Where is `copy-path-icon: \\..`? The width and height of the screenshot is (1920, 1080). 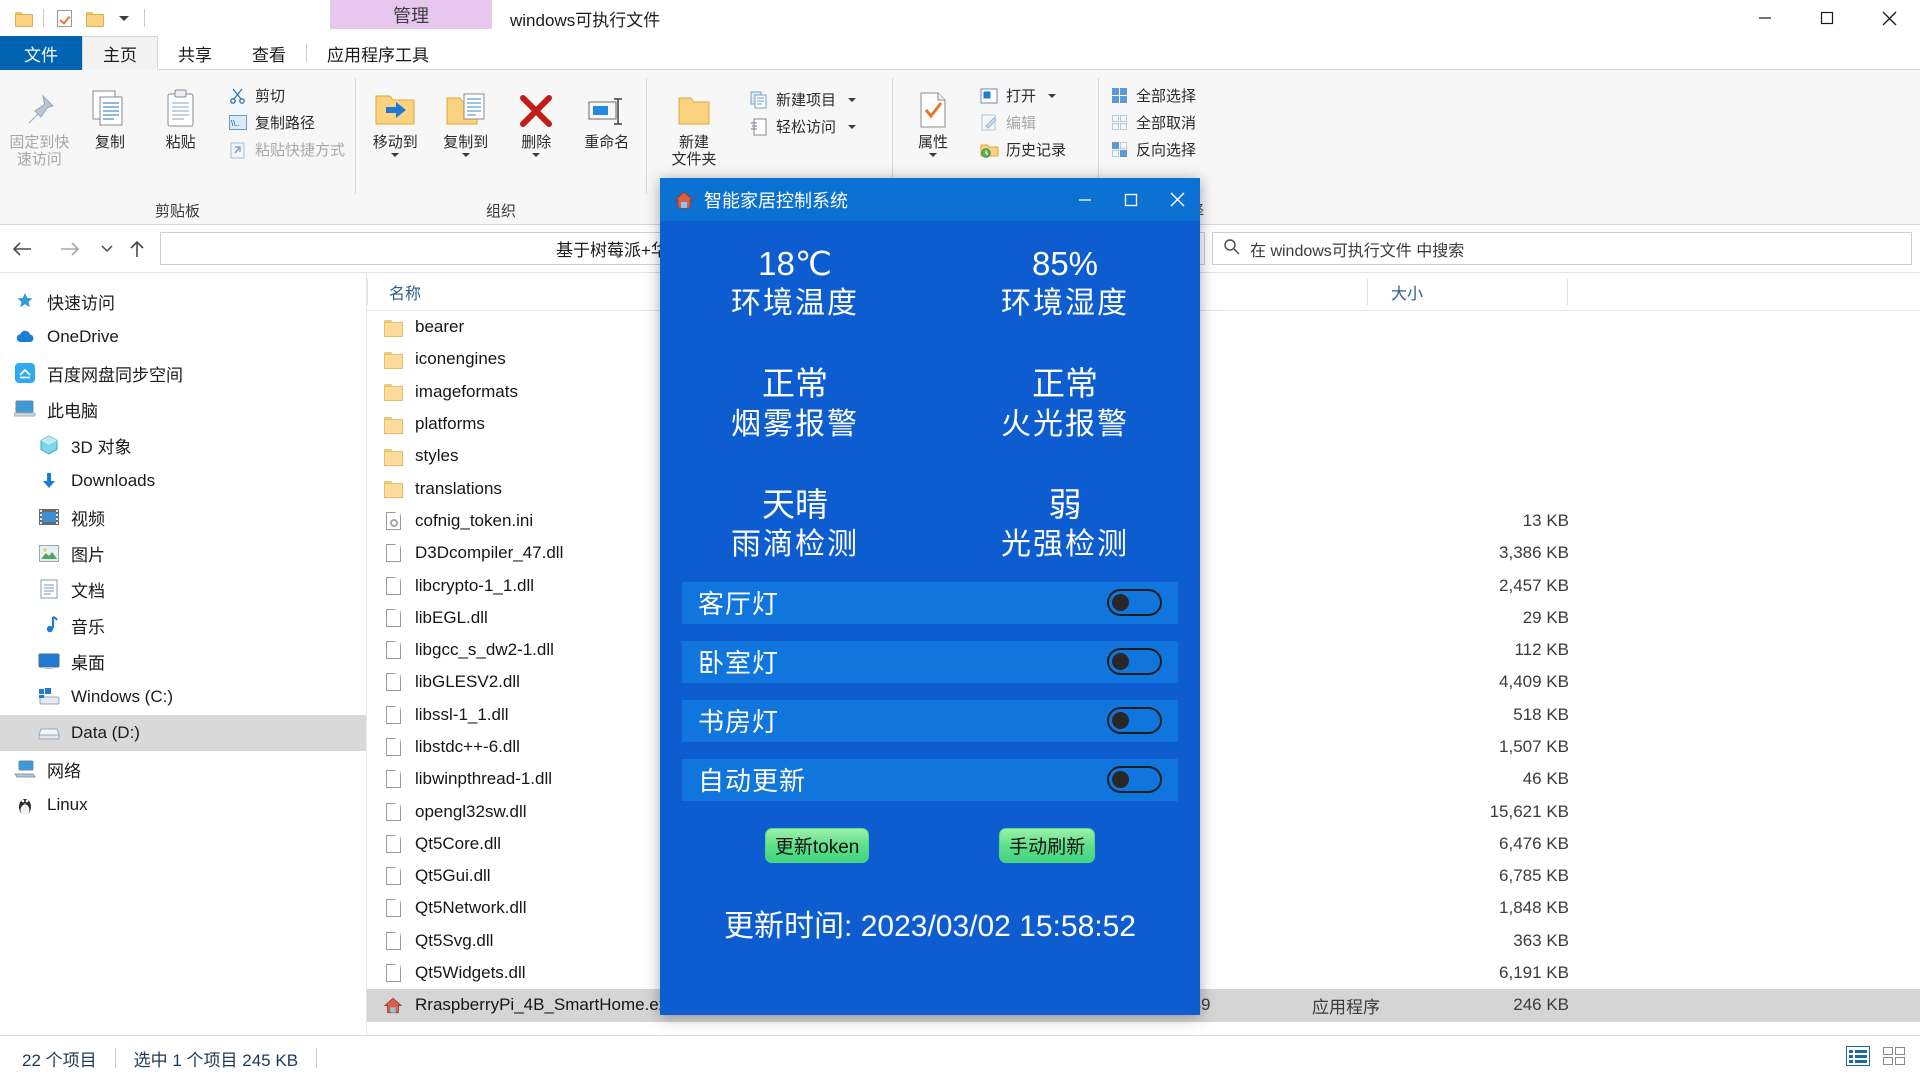 copy-path-icon: \\.. is located at coordinates (238, 123).